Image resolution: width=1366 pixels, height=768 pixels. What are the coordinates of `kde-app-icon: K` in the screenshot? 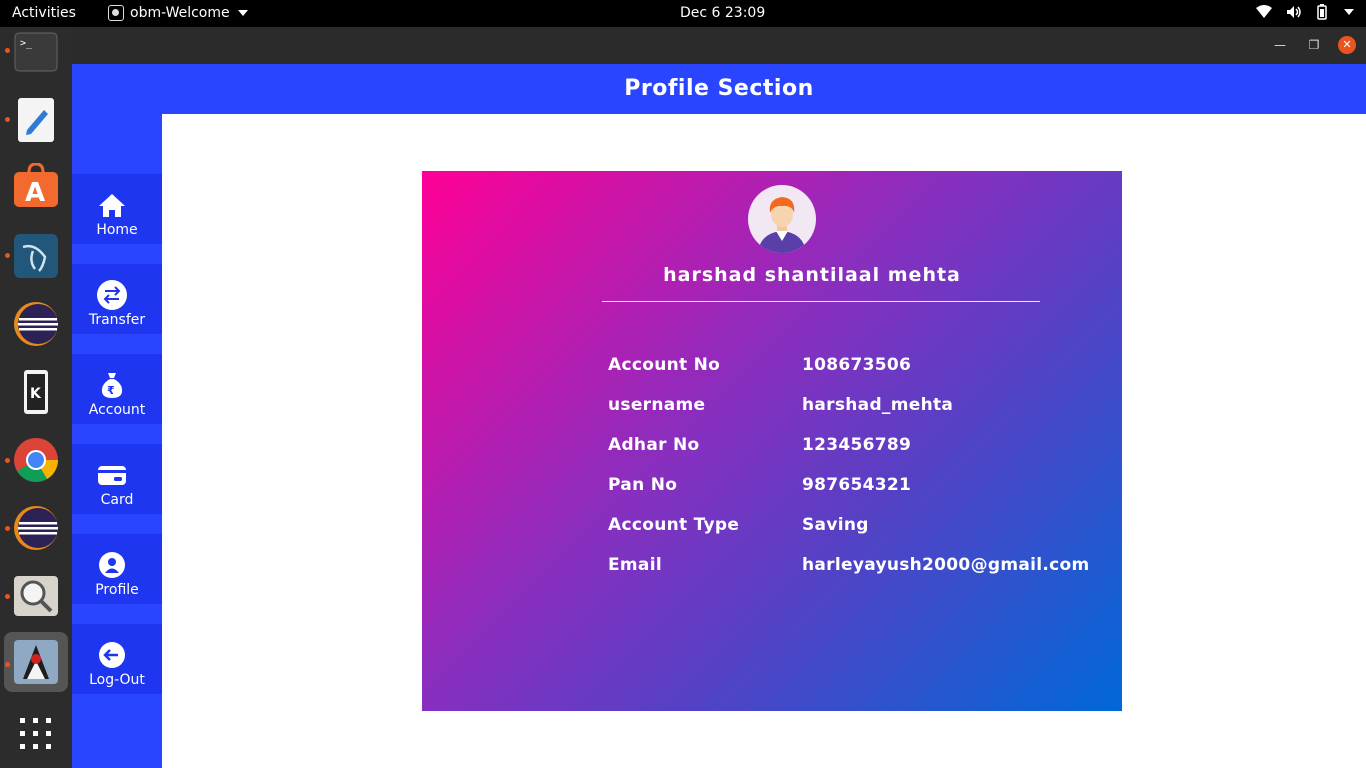 It's located at (36, 392).